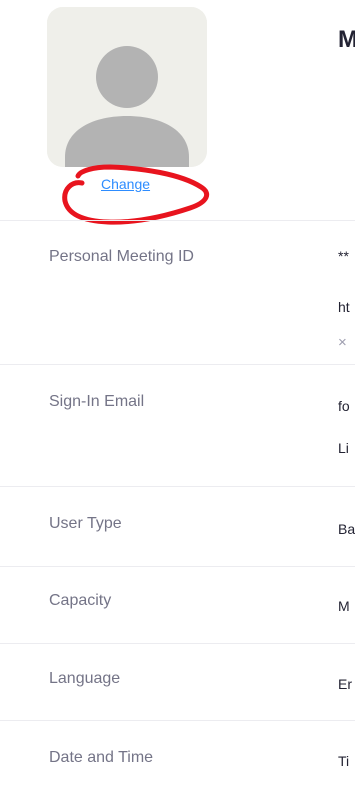  I want to click on date-and-time-row: Date and Time Ti, so click(177, 758).